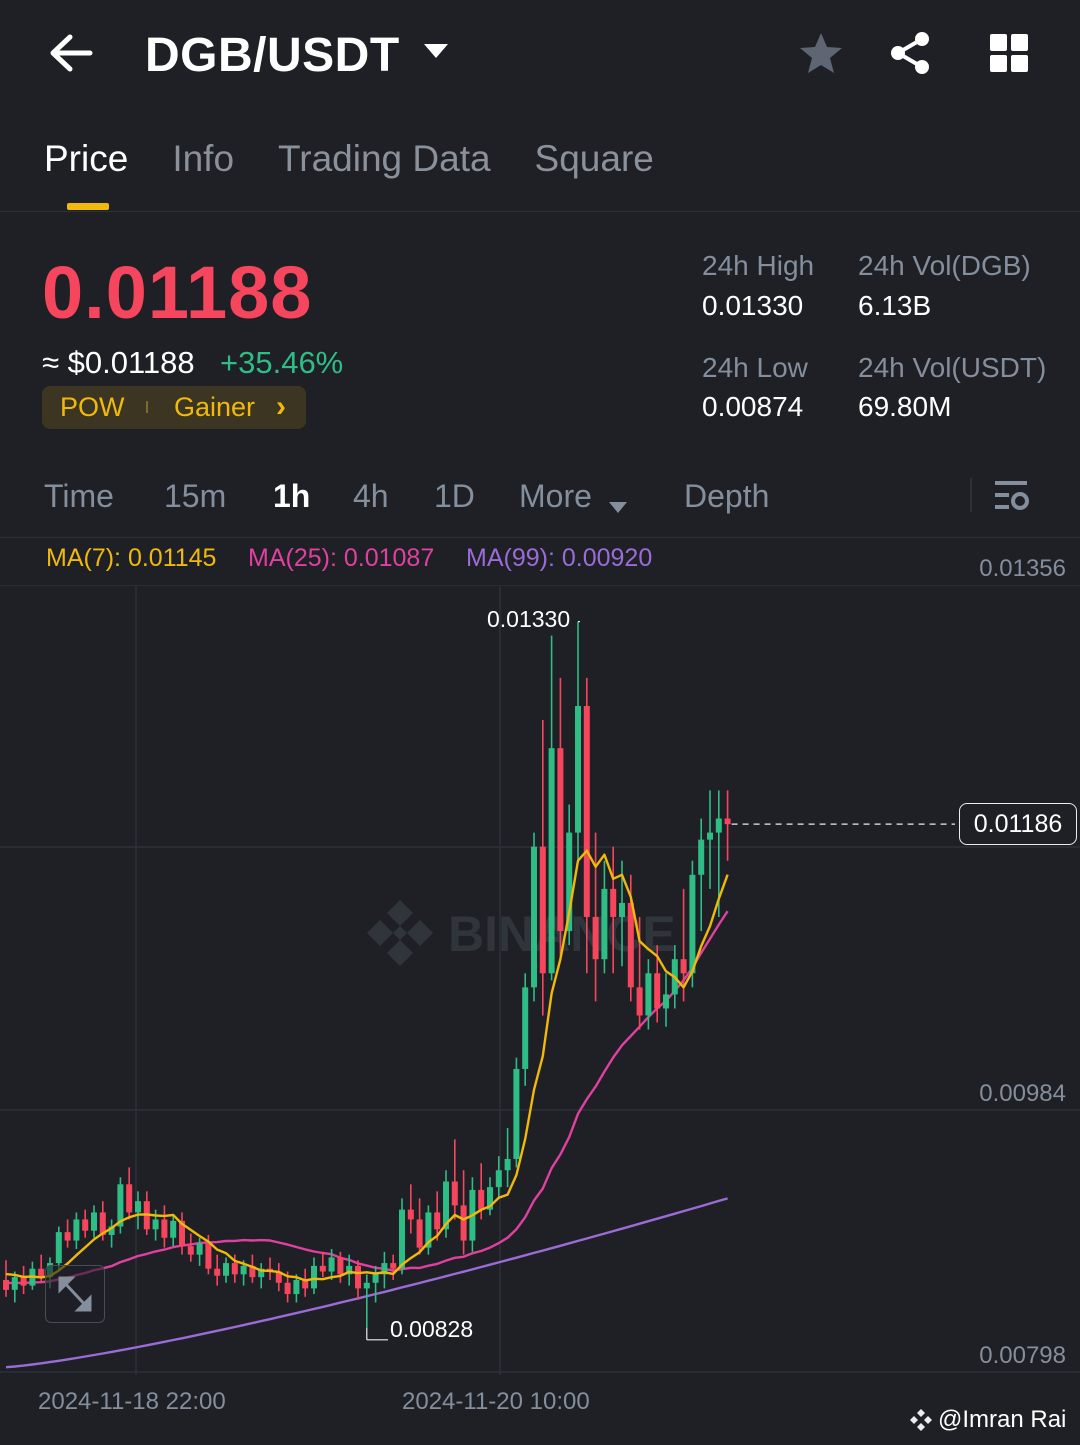  What do you see at coordinates (195, 496) in the screenshot?
I see `interval-15m: 15m` at bounding box center [195, 496].